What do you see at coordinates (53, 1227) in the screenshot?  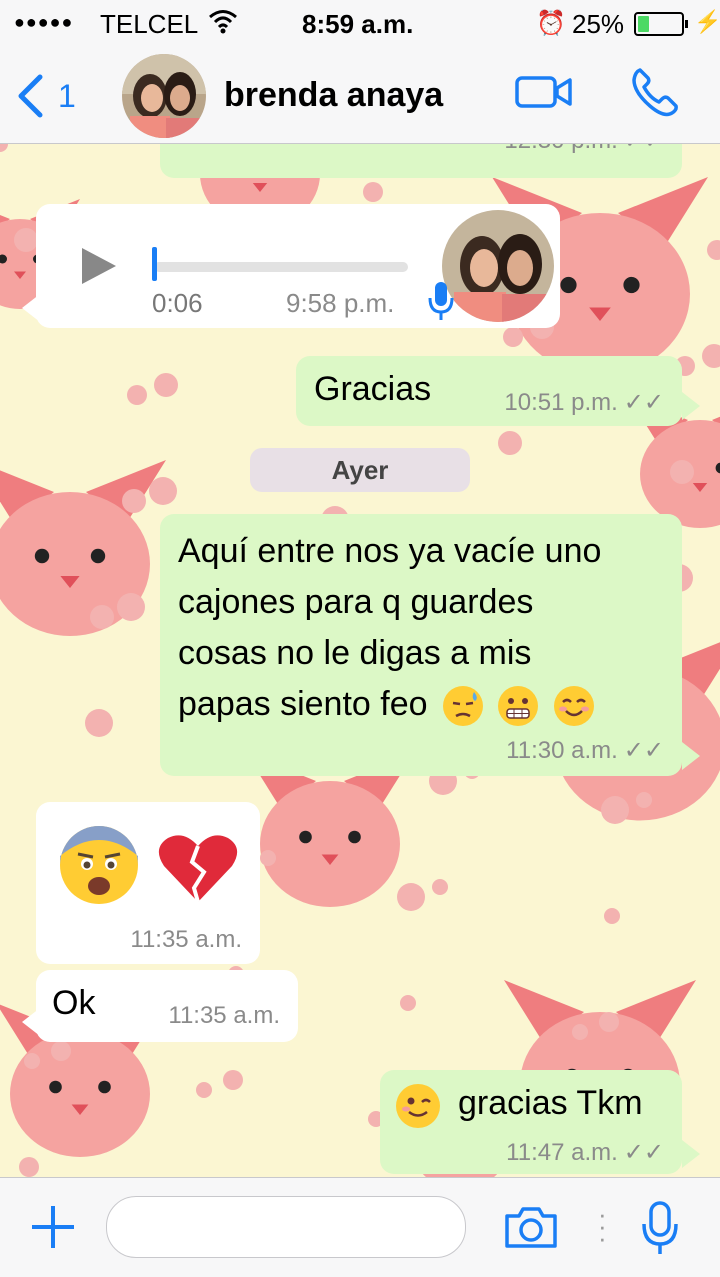 I see `plus-icon` at bounding box center [53, 1227].